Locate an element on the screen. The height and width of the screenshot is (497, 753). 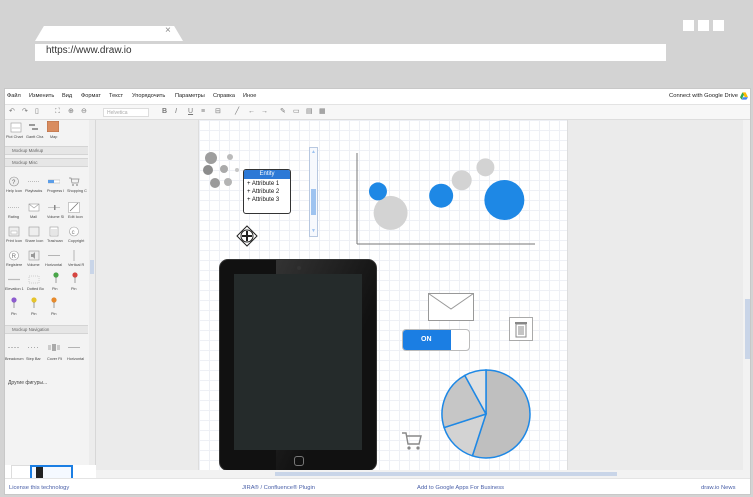
grid-icon: ▦ is located at coordinates (322, 112).